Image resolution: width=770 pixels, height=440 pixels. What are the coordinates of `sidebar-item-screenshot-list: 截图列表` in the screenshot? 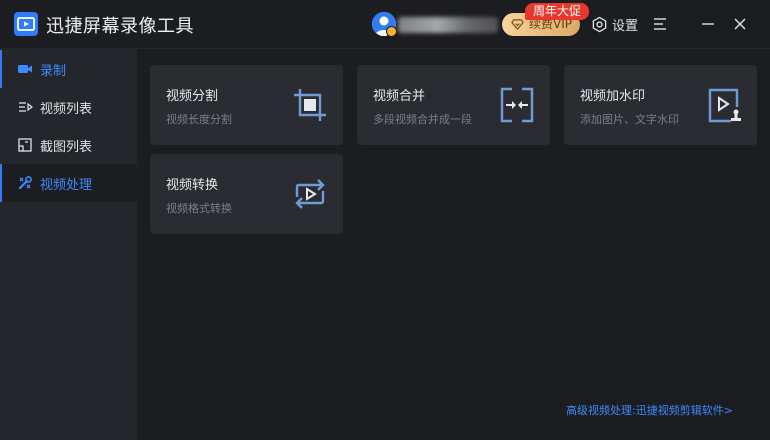 It's located at (68, 145).